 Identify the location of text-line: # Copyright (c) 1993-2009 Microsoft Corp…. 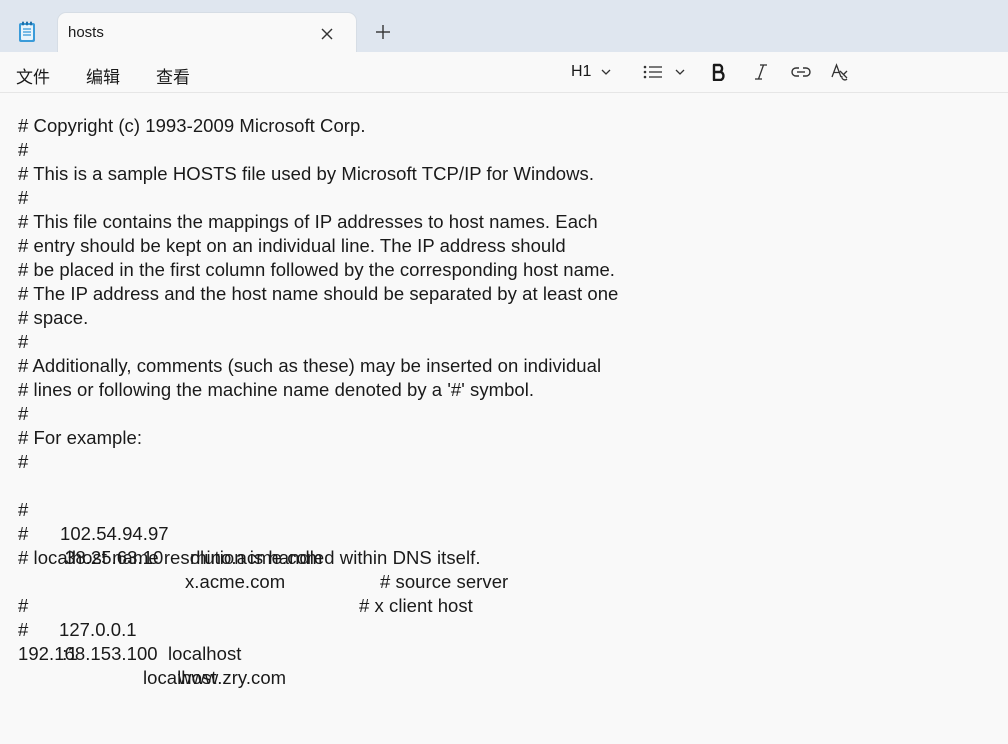
(192, 125).